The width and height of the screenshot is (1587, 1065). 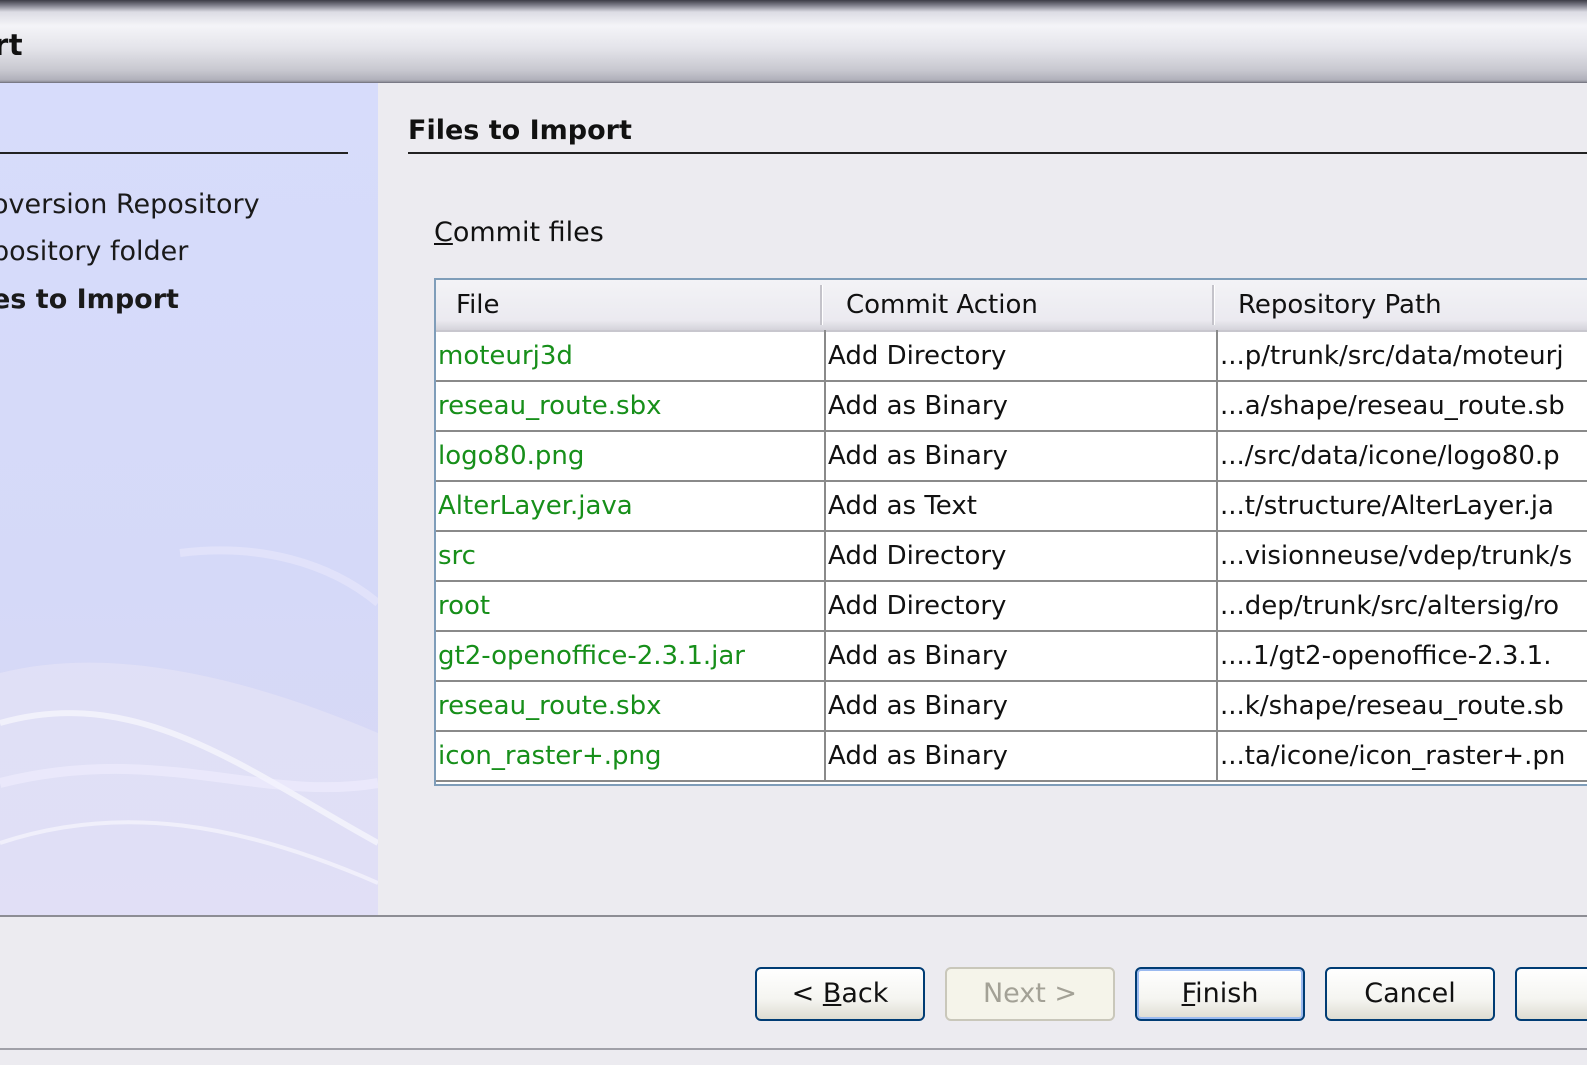 I want to click on repository-path-cell: ...a/shape/reseau_route.sb, so click(x=1392, y=406).